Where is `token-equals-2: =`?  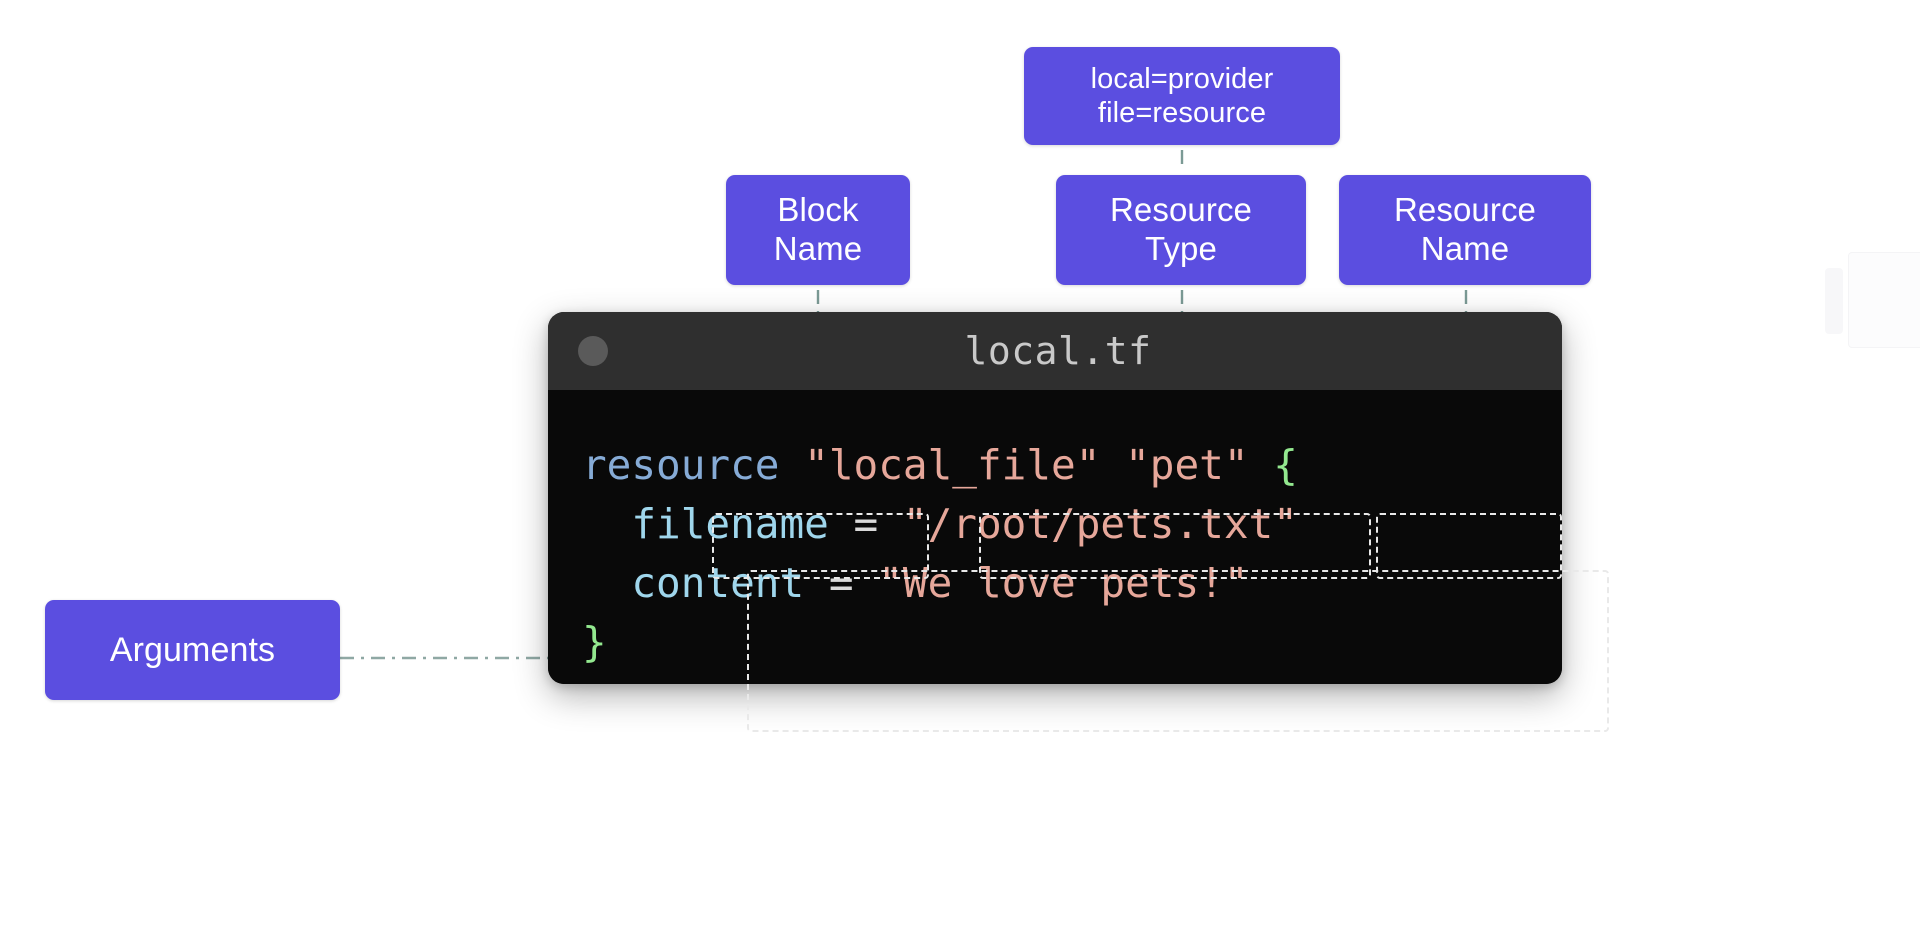
token-equals-2: = is located at coordinates (841, 583).